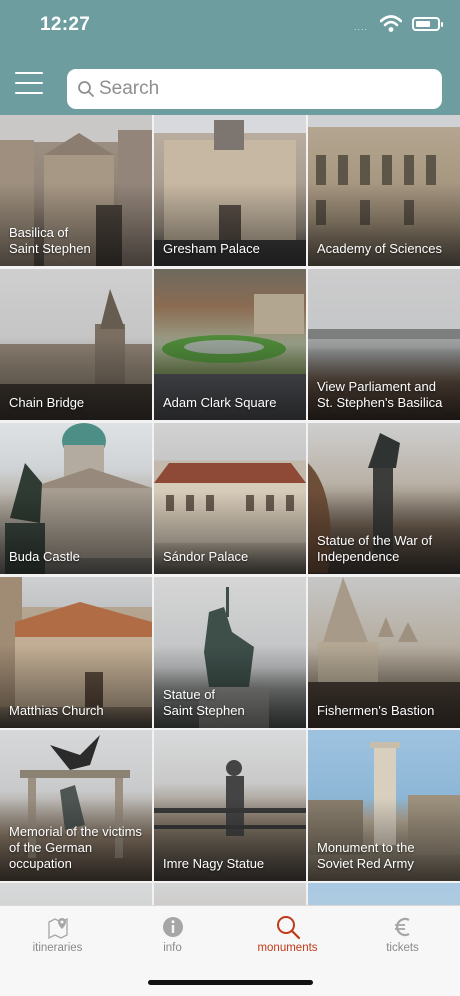 This screenshot has width=460, height=996. Describe the element at coordinates (47, 402) in the screenshot. I see `monument-label: Chain Bridge` at that location.